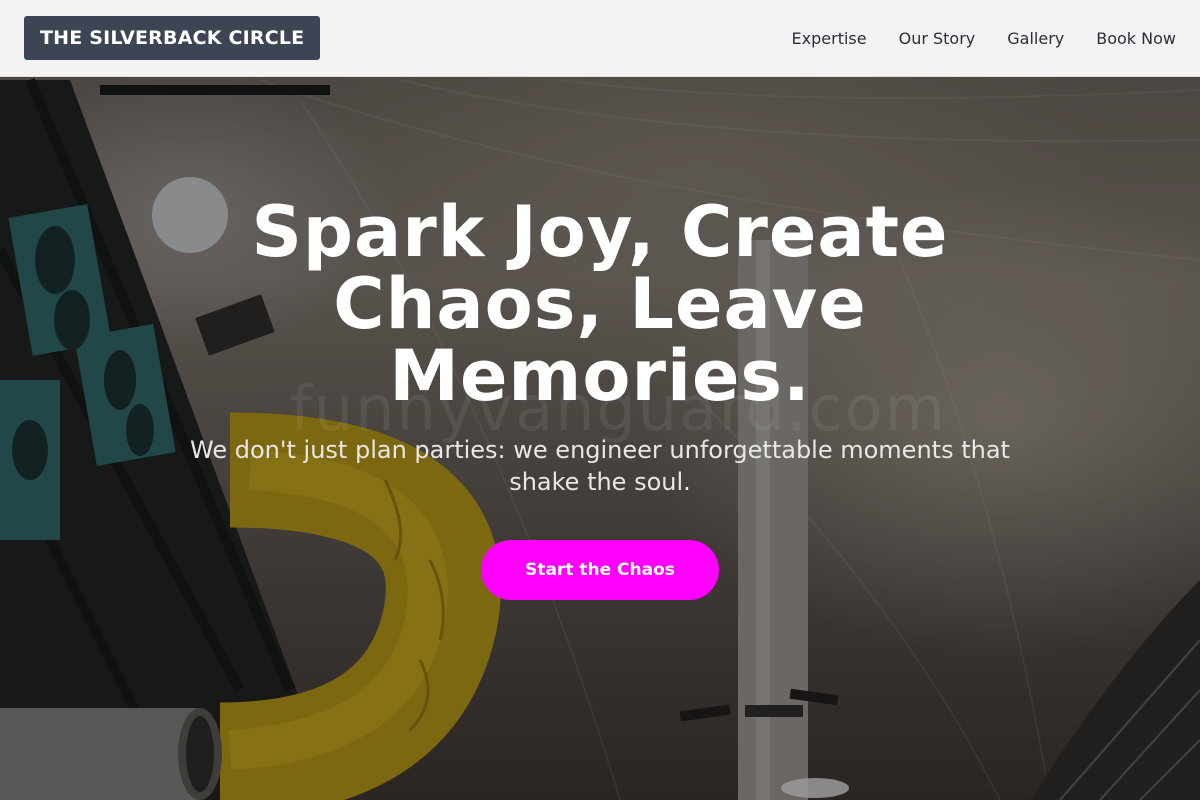  Describe the element at coordinates (1136, 38) in the screenshot. I see `nav-link-book-now: Book Now` at that location.